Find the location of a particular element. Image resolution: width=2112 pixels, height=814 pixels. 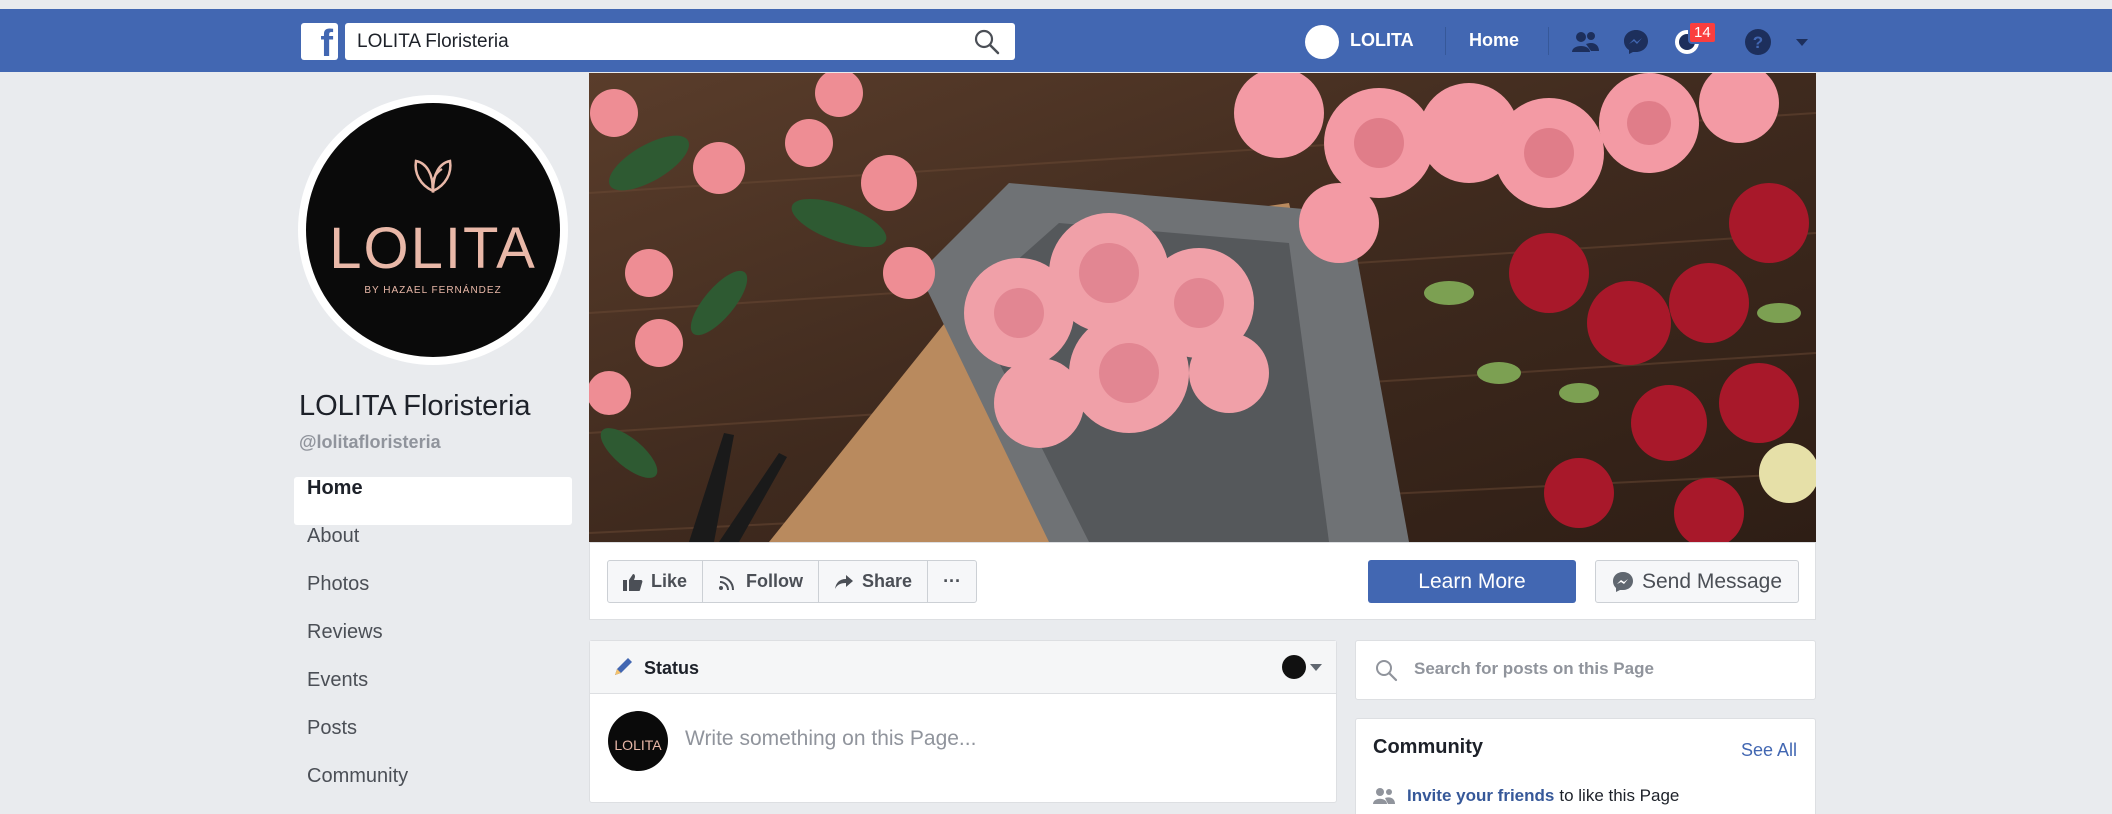

status-input is located at coordinates (985, 739).